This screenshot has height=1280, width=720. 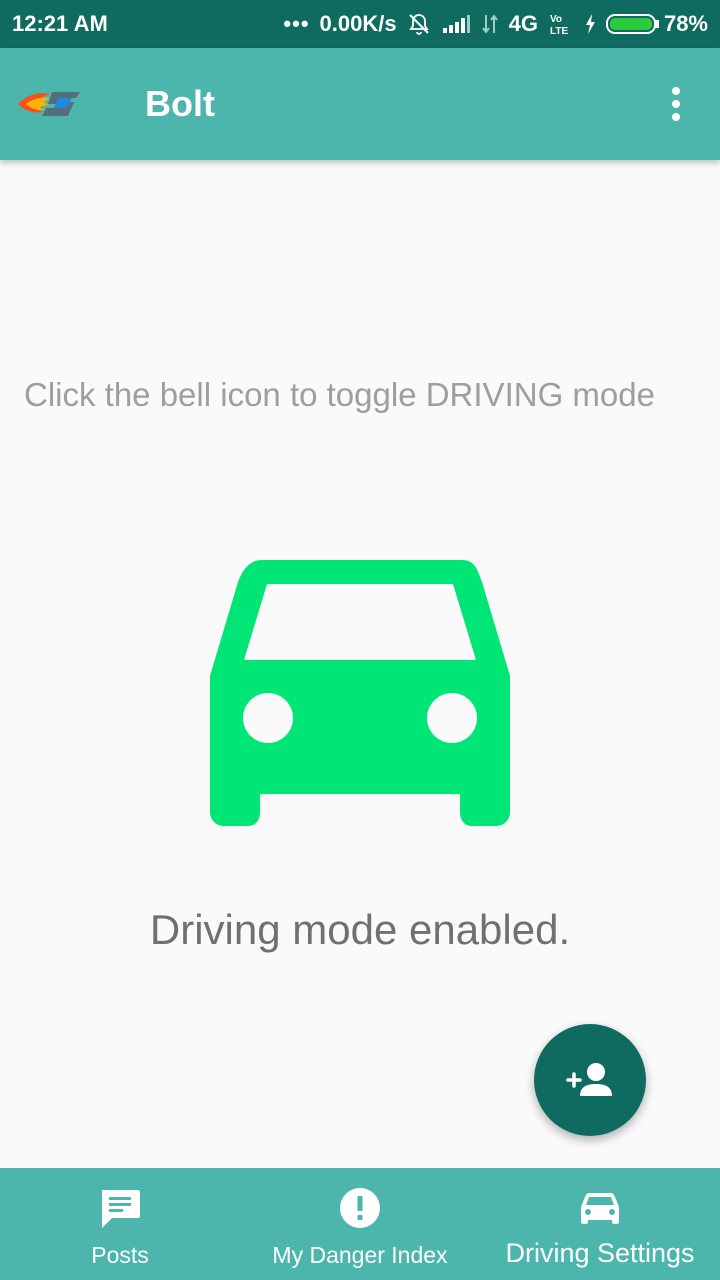 I want to click on status-bar: 12:21 AM ••• 0.00K/s 4G Vo LTE 78%, so click(x=360, y=24).